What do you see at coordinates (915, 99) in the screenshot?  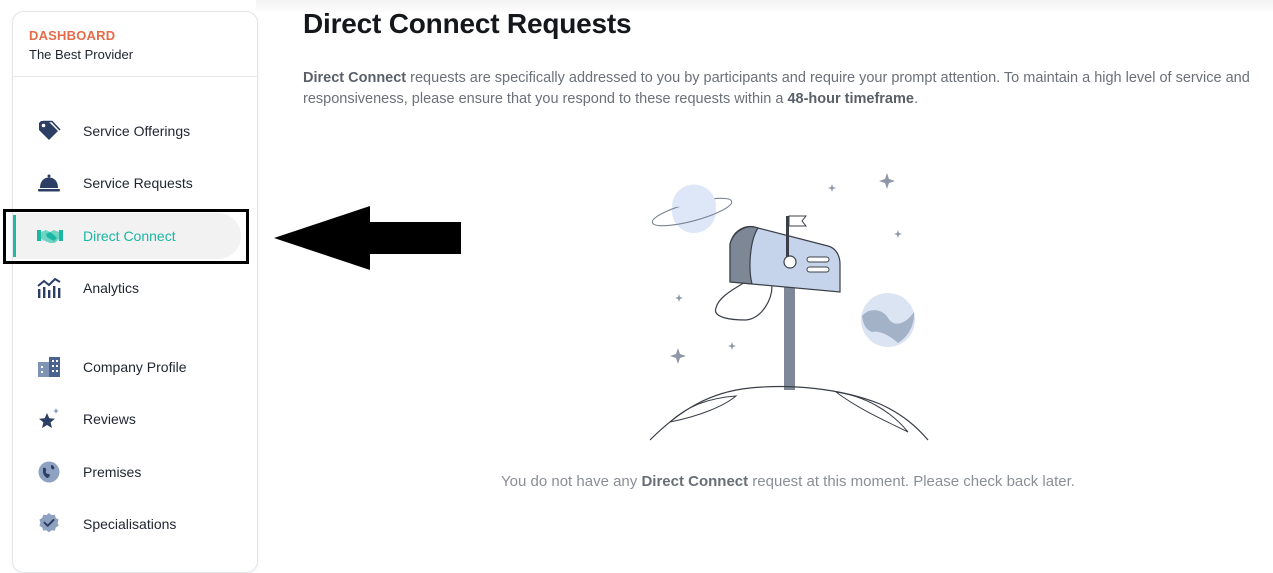 I see `intro-text-end: .` at bounding box center [915, 99].